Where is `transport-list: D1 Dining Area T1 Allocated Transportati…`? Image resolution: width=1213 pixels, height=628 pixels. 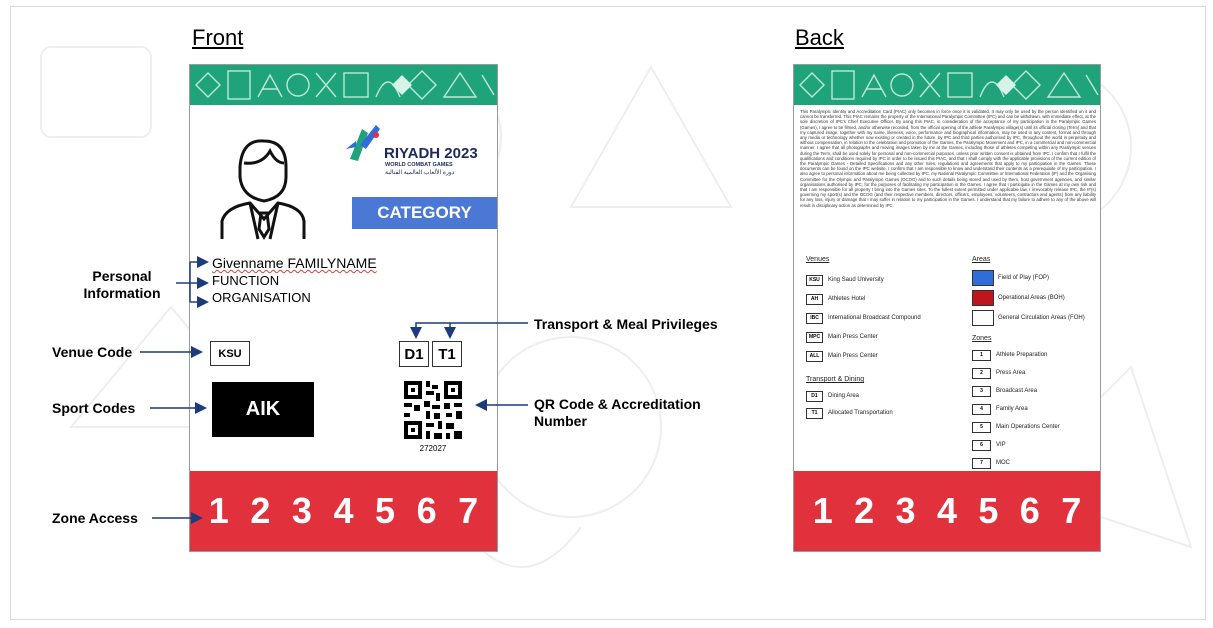 transport-list: D1 Dining Area T1 Allocated Transportati… is located at coordinates (876, 404).